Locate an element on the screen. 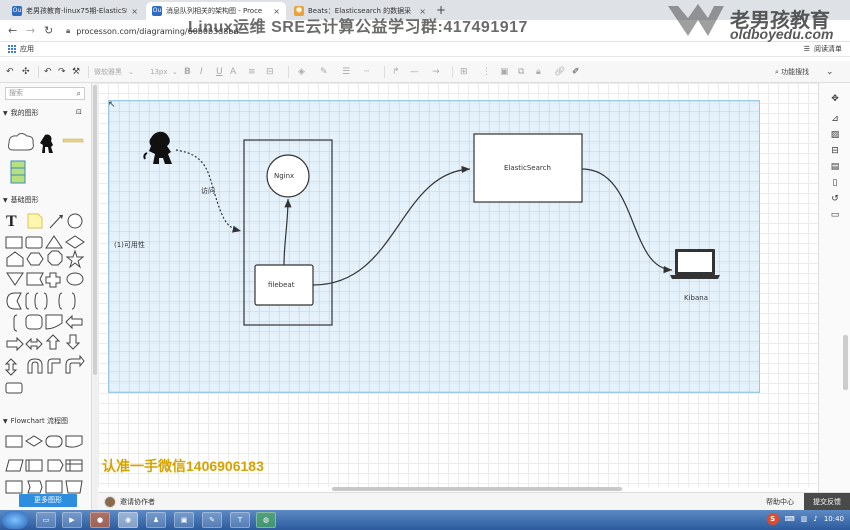 This screenshot has width=850, height=530. forward-icon: → is located at coordinates (30, 30).